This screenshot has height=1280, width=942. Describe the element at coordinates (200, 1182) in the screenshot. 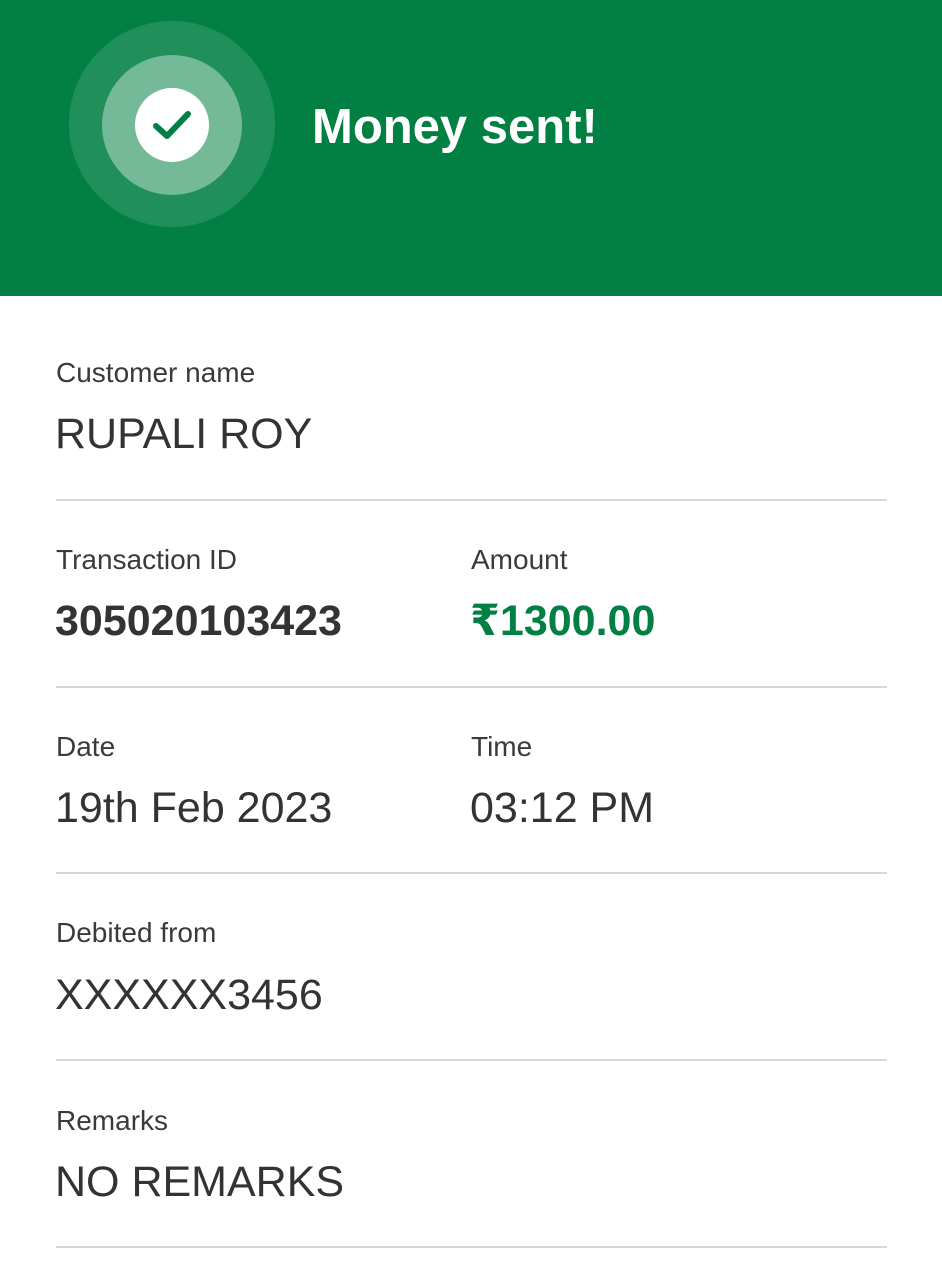

I see `remarks-value: NO REMARKS` at that location.